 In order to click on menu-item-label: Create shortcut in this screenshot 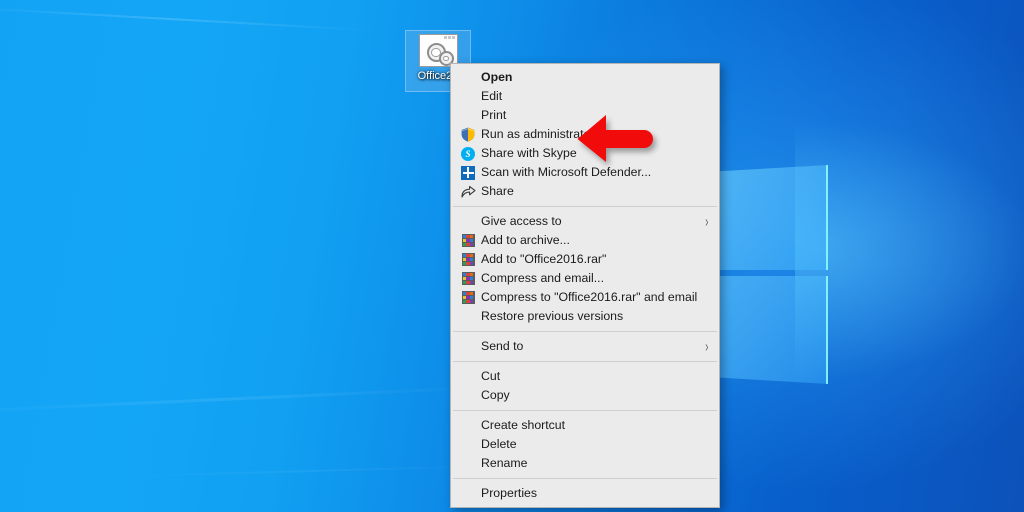, I will do `click(523, 425)`.